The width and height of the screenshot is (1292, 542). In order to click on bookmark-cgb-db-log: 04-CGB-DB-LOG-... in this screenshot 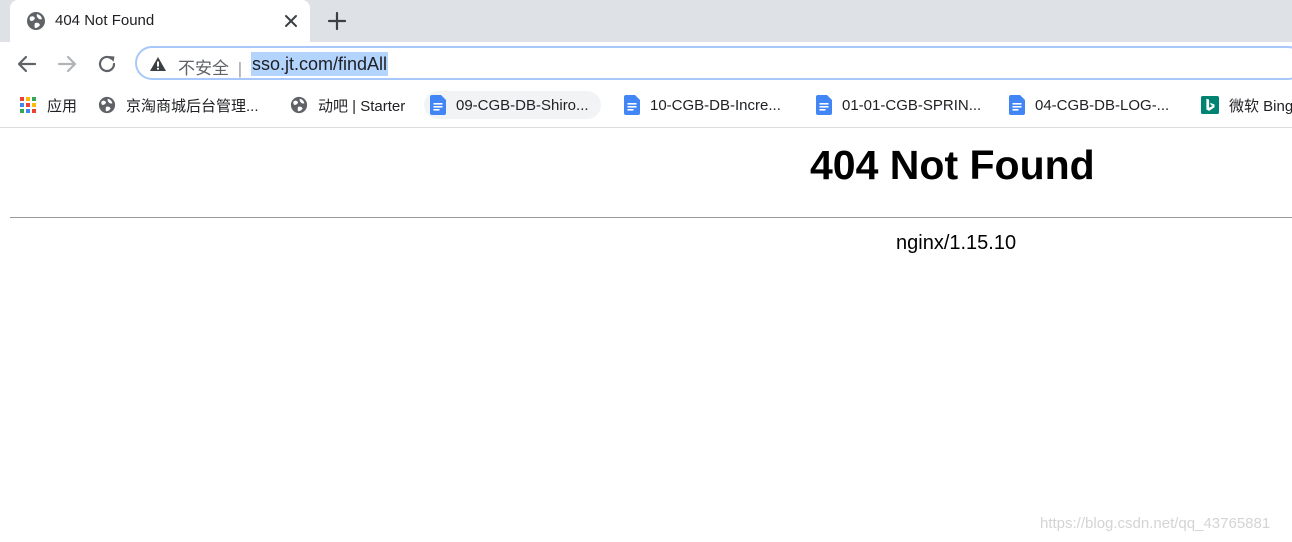, I will do `click(1089, 105)`.